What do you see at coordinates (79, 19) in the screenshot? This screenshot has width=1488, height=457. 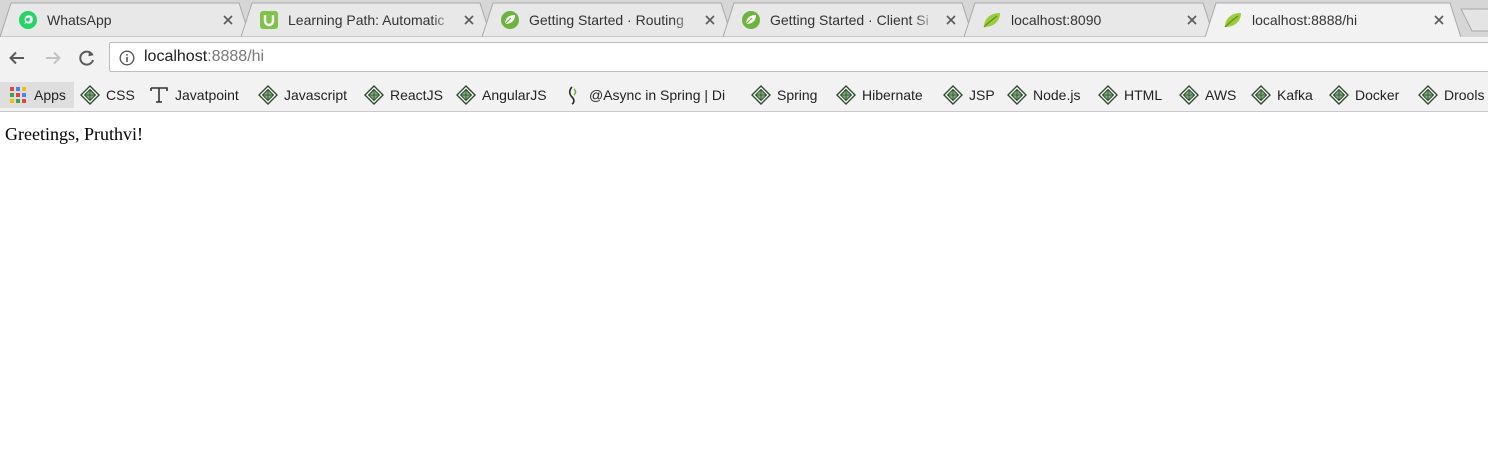 I see `tab-title: WhatsApp` at bounding box center [79, 19].